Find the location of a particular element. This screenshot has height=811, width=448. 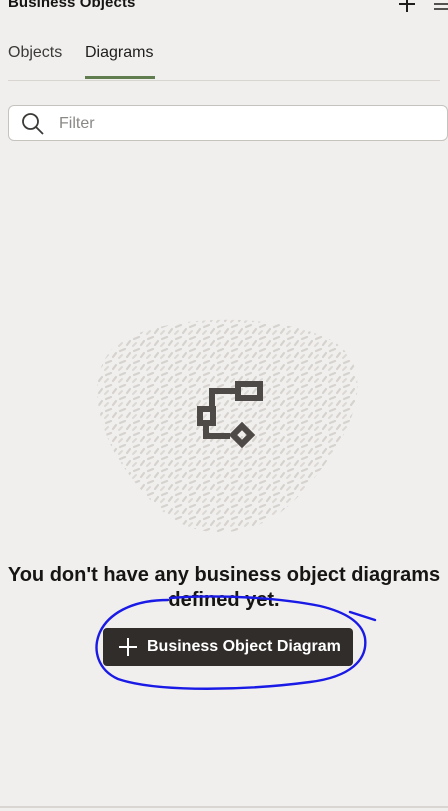

panel-title: Business Objects is located at coordinates (72, 5).